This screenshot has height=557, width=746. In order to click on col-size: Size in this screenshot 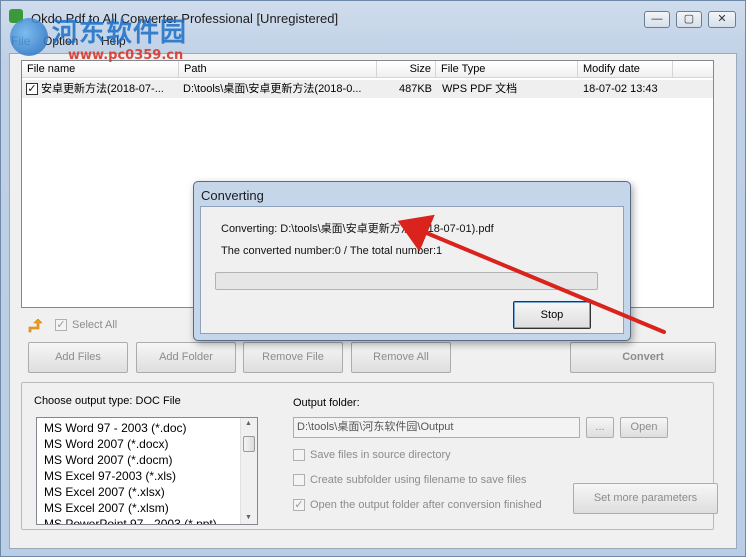, I will do `click(406, 69)`.